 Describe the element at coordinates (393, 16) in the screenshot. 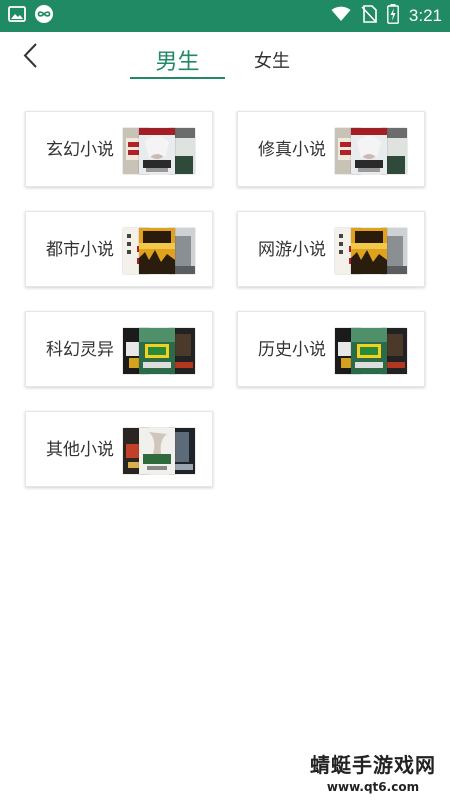

I see `battery-charging-icon` at that location.